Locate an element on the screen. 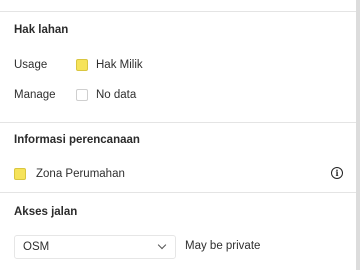  road-source-selected-value: OSM is located at coordinates (36, 247).